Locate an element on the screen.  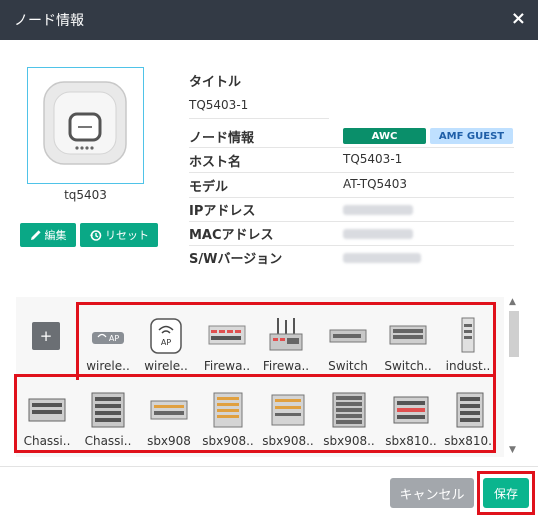
palette-item-sbx908-4: sbx908.. is located at coordinates (349, 422).